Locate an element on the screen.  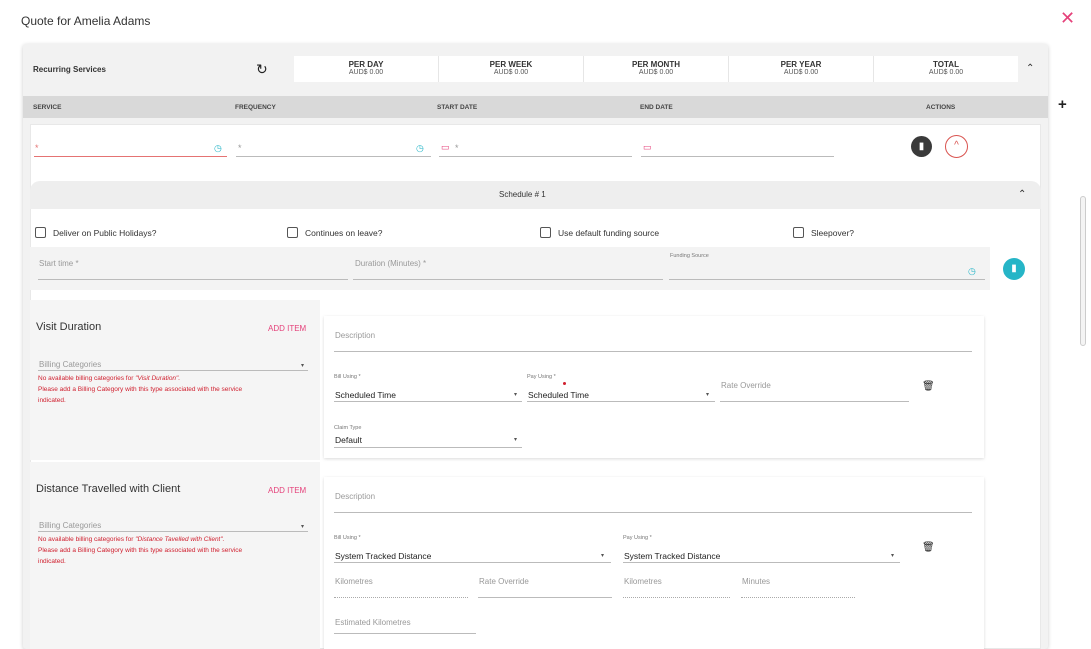
service-select is located at coordinates (130, 156).